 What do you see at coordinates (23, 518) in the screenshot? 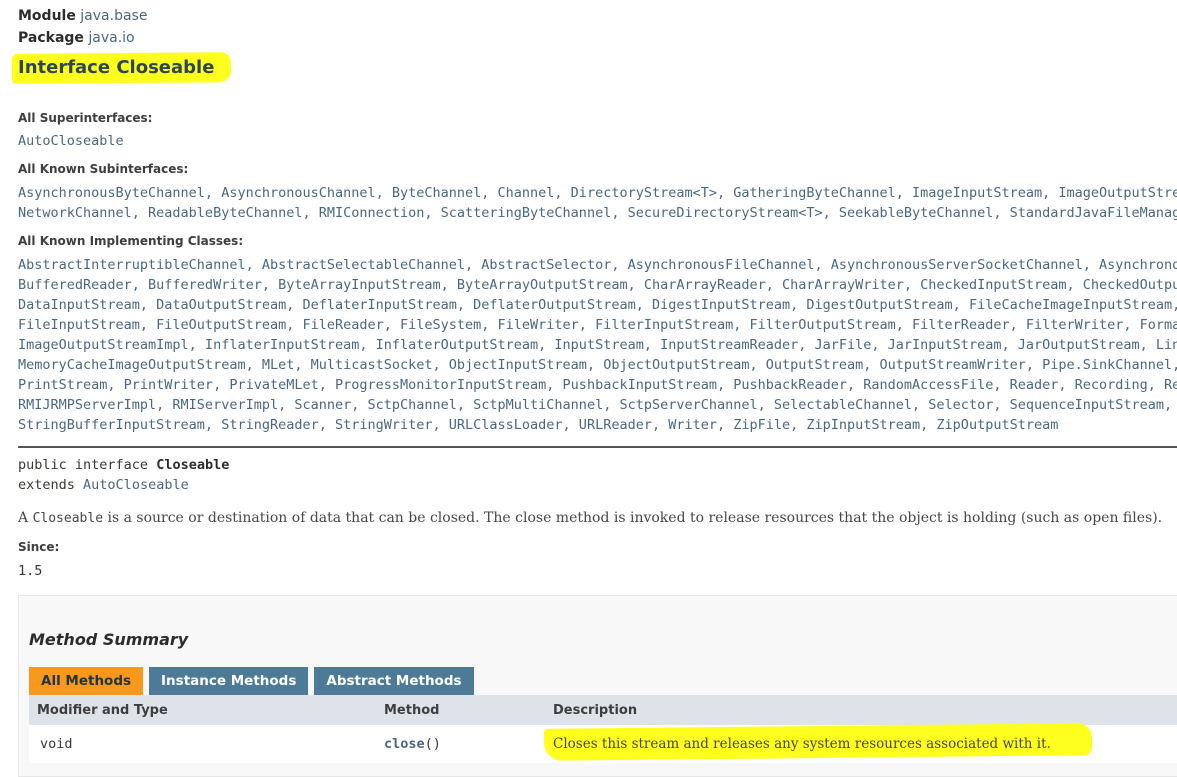
I see `description-prefix: A` at bounding box center [23, 518].